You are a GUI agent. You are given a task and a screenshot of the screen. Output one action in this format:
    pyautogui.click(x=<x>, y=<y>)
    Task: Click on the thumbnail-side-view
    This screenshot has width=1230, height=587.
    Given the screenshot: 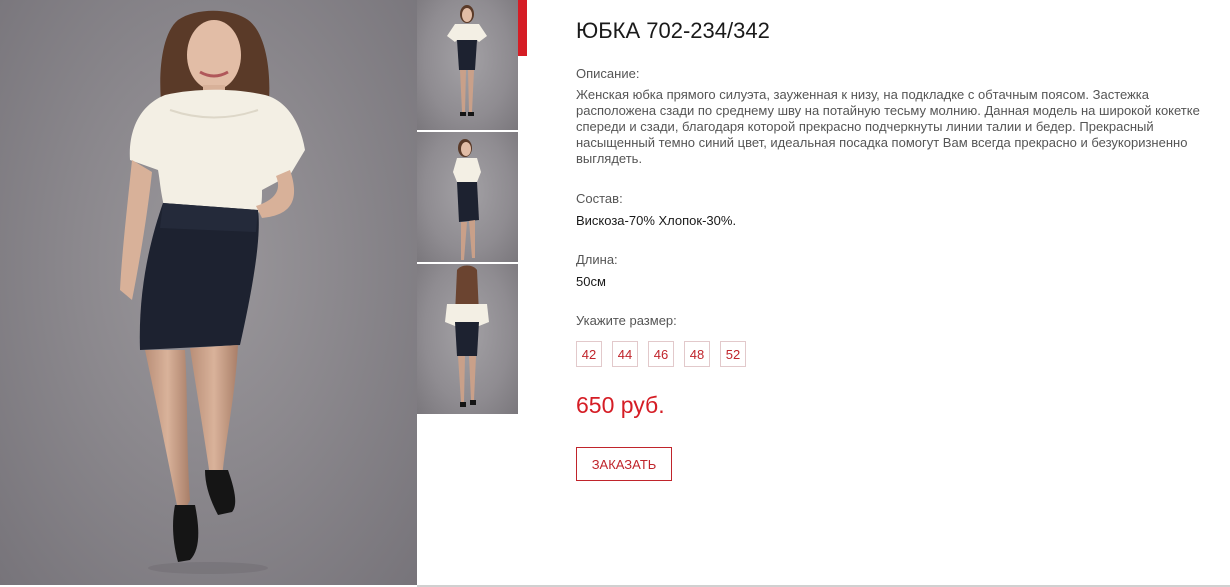 What is the action you would take?
    pyautogui.click(x=467, y=197)
    